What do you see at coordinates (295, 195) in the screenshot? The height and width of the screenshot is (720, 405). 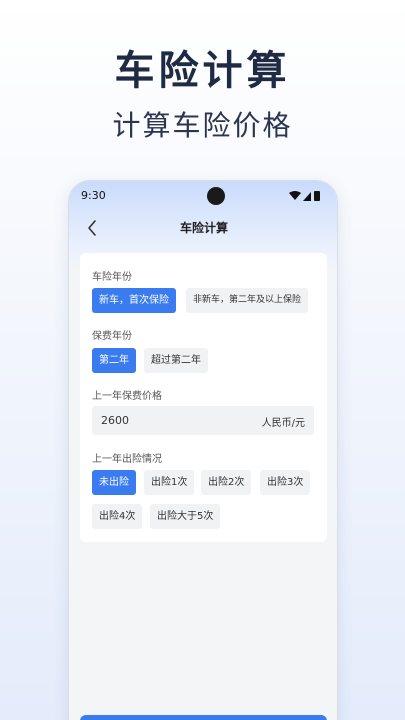 I see `wifi-icon` at bounding box center [295, 195].